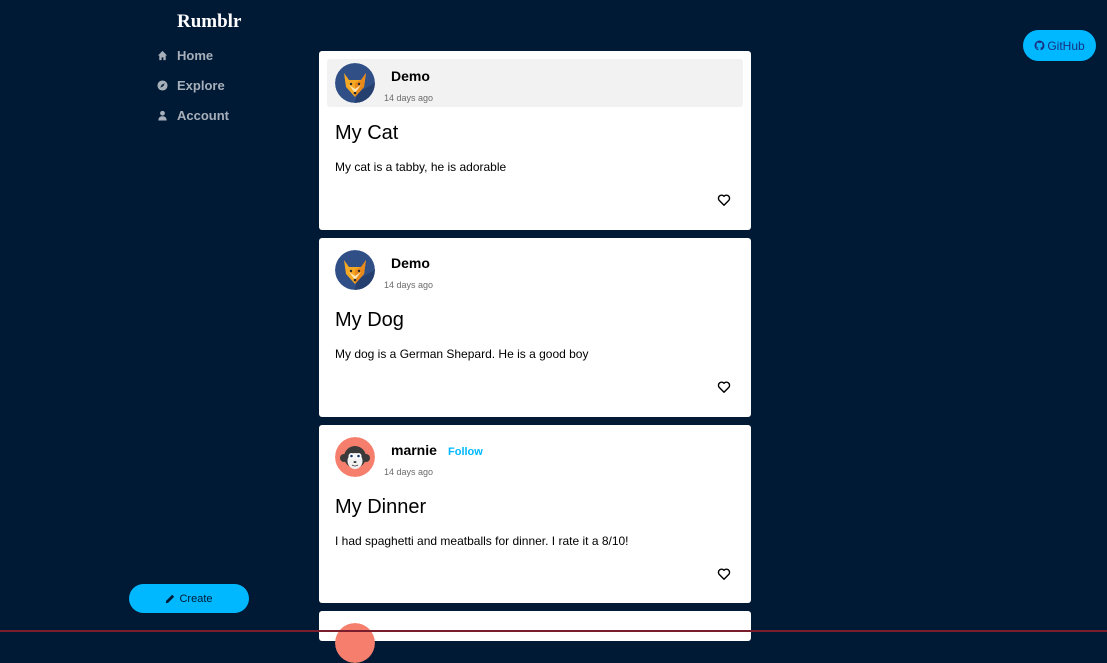 This screenshot has height=663, width=1107. Describe the element at coordinates (201, 85) in the screenshot. I see `sidebar-item-label: Explore` at that location.